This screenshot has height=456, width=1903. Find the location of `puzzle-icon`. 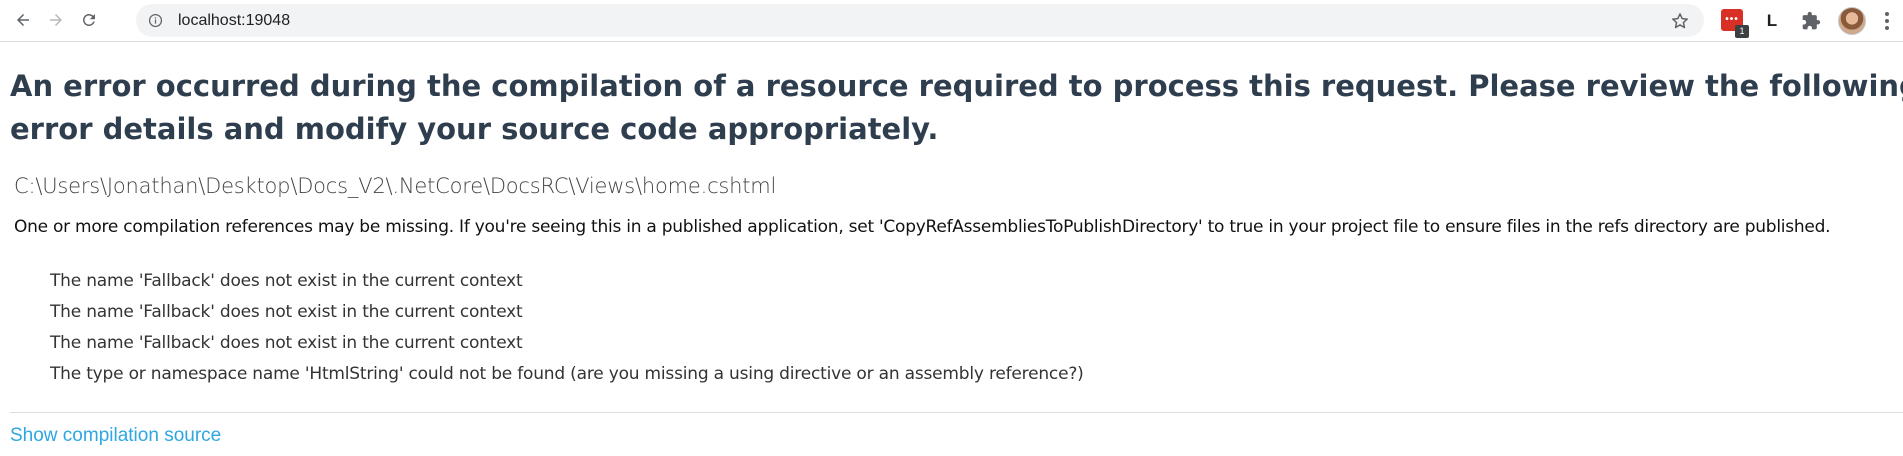

puzzle-icon is located at coordinates (1811, 20).